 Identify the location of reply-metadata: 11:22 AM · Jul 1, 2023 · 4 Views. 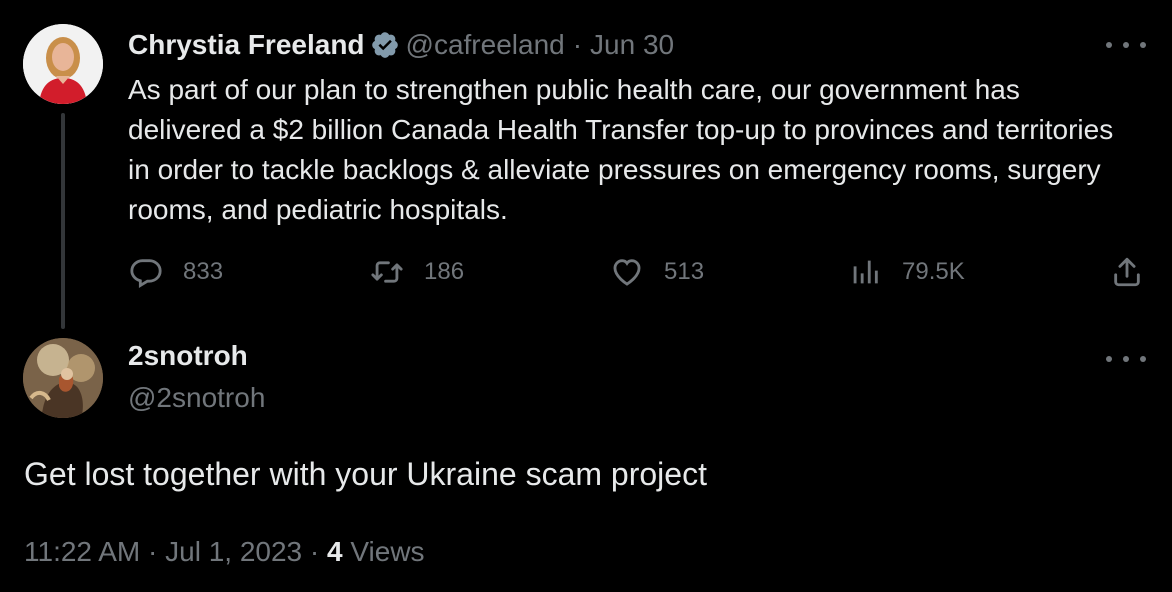
(224, 552).